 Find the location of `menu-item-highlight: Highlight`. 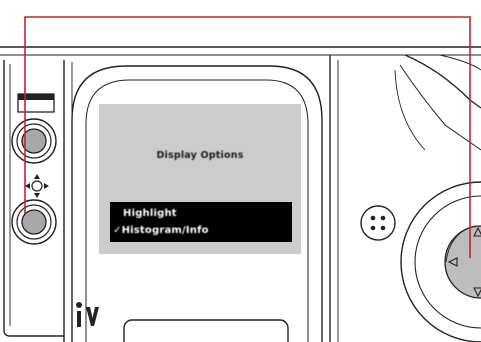

menu-item-highlight: Highlight is located at coordinates (150, 213).